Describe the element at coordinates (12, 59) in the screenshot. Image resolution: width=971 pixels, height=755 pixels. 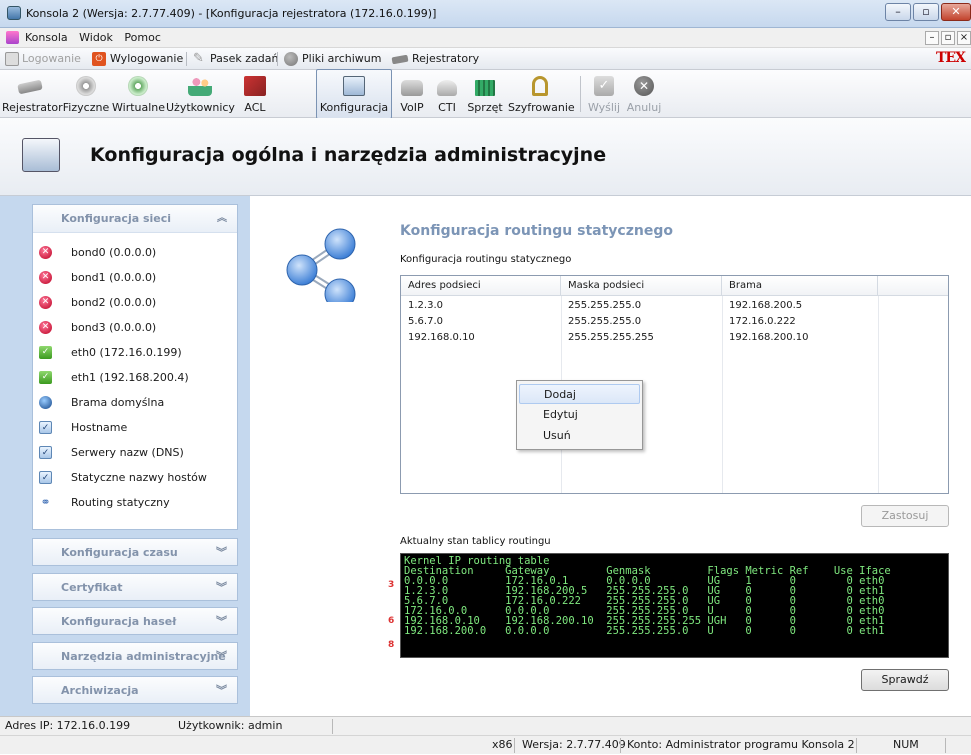
I see `login-icon` at that location.